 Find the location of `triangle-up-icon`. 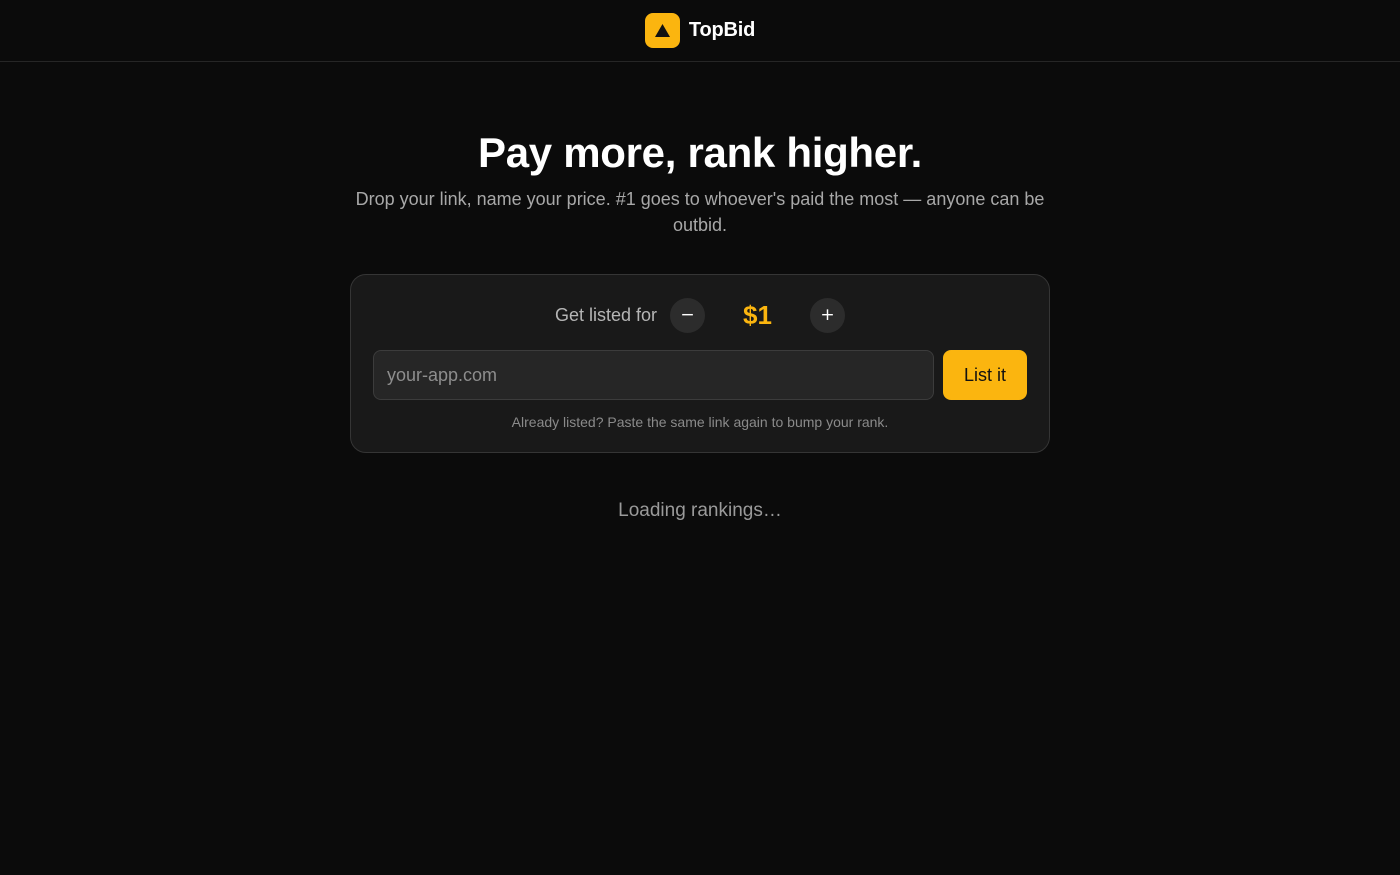

triangle-up-icon is located at coordinates (662, 30).